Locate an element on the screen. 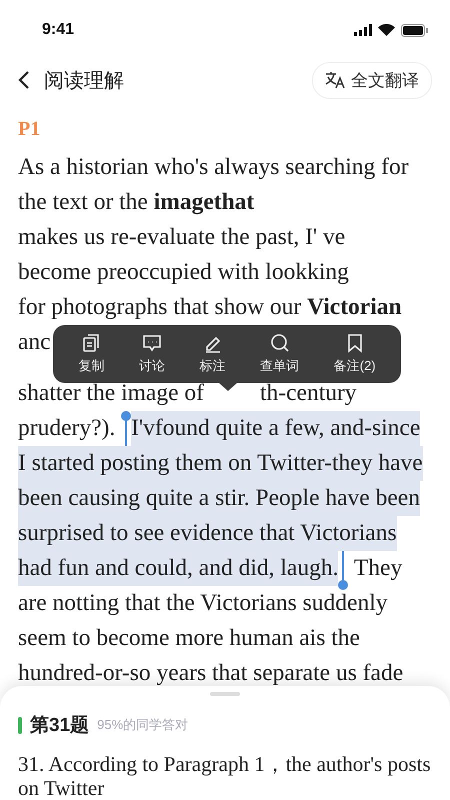  toolbar-button: 讨论 is located at coordinates (151, 354).